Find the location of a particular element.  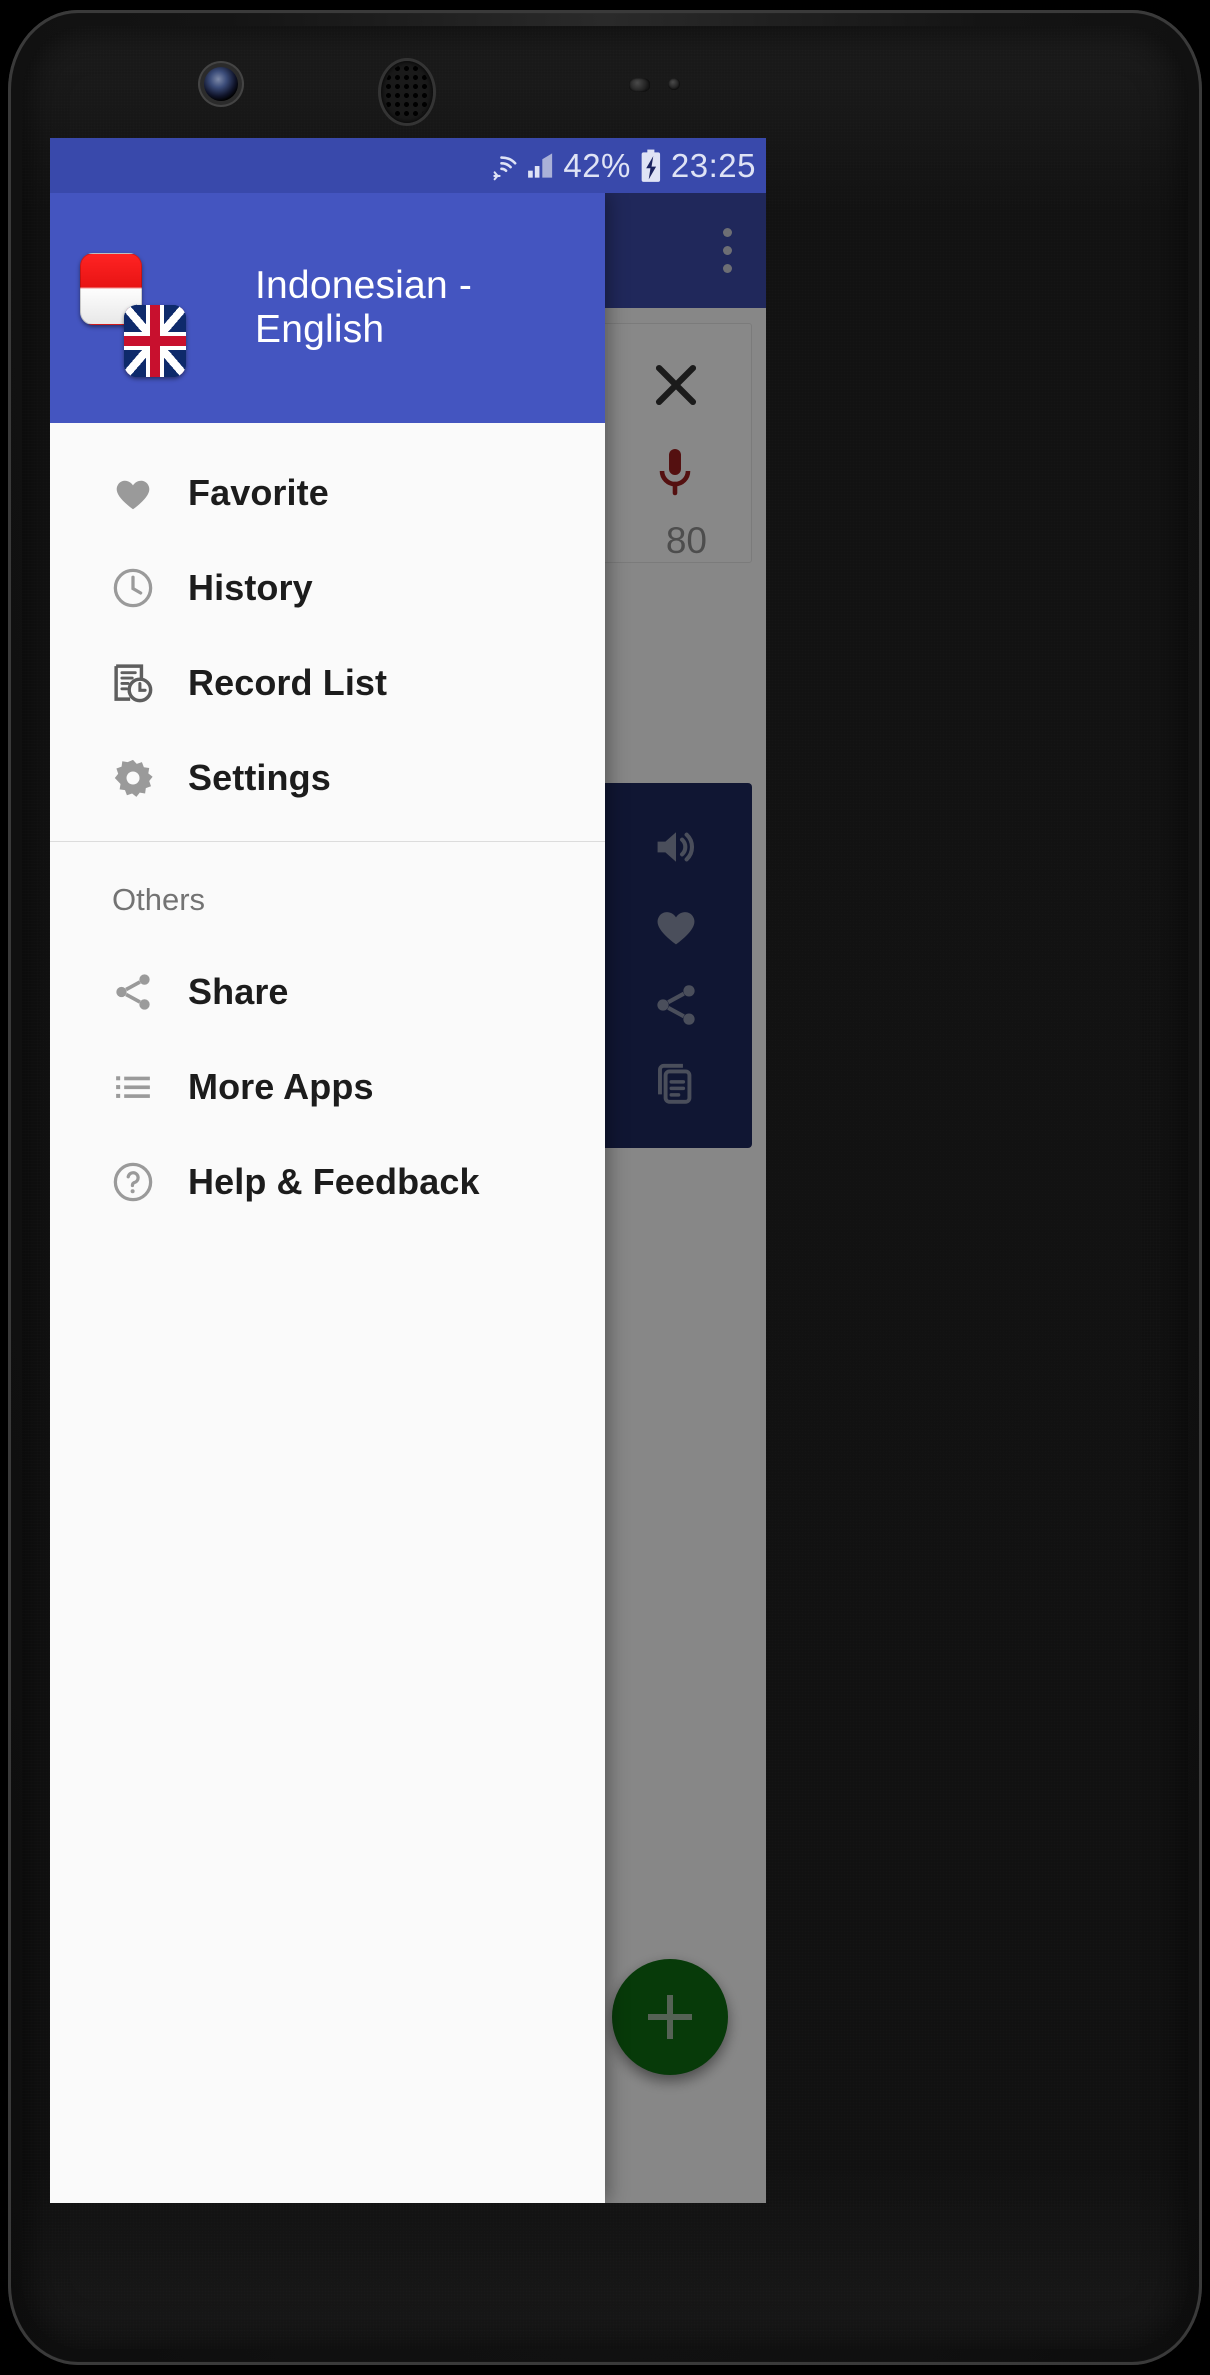

clock-label: 23:25 is located at coordinates (713, 165).